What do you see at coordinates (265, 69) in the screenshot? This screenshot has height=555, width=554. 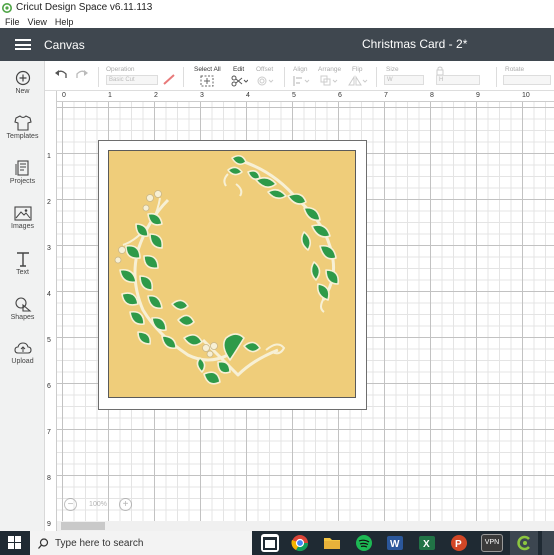 I see `offset-label: Offset` at bounding box center [265, 69].